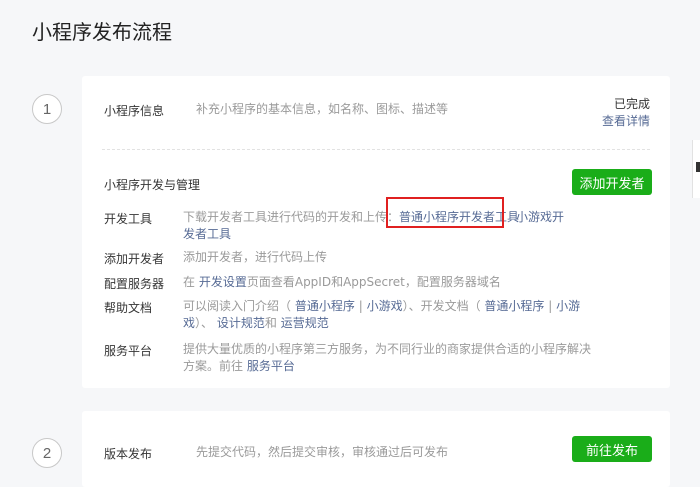 The width and height of the screenshot is (700, 487). I want to click on section-divider, so click(376, 149).